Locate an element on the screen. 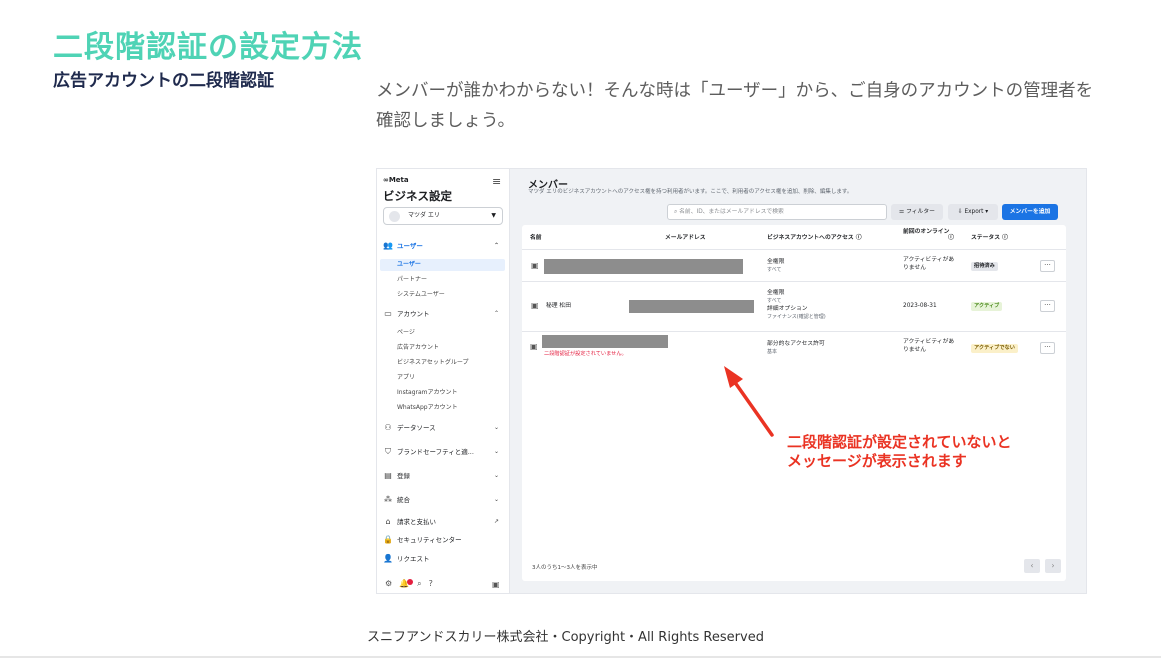  clipboard-icon: ▤ is located at coordinates (388, 475).